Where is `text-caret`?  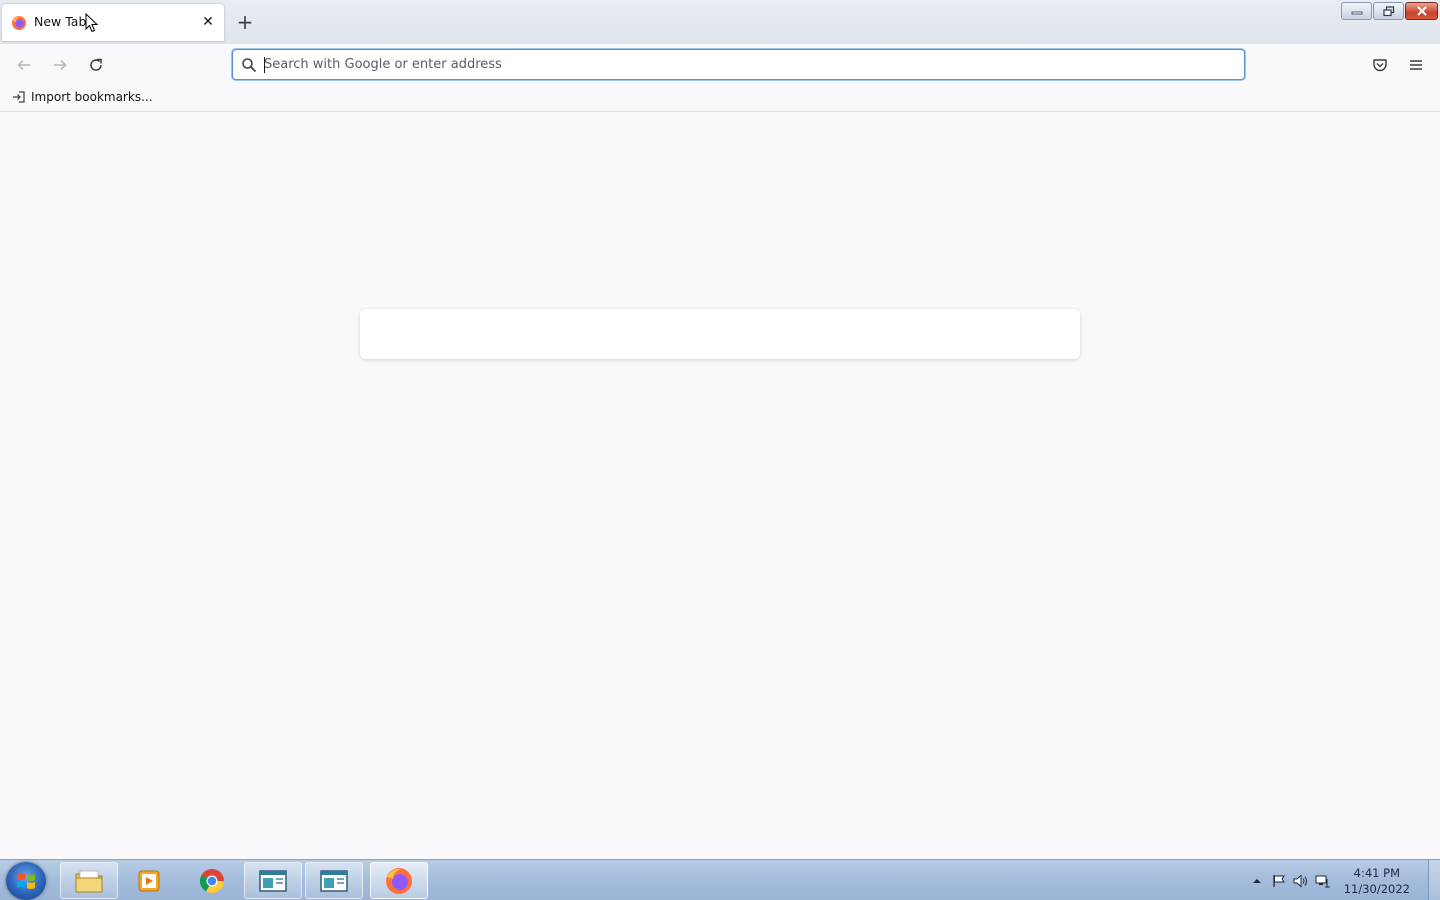
text-caret is located at coordinates (264, 65).